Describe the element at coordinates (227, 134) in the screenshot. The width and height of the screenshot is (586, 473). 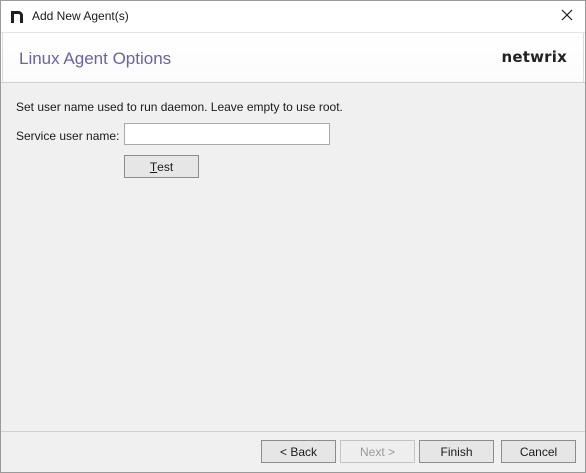
I see `service-user-input` at that location.